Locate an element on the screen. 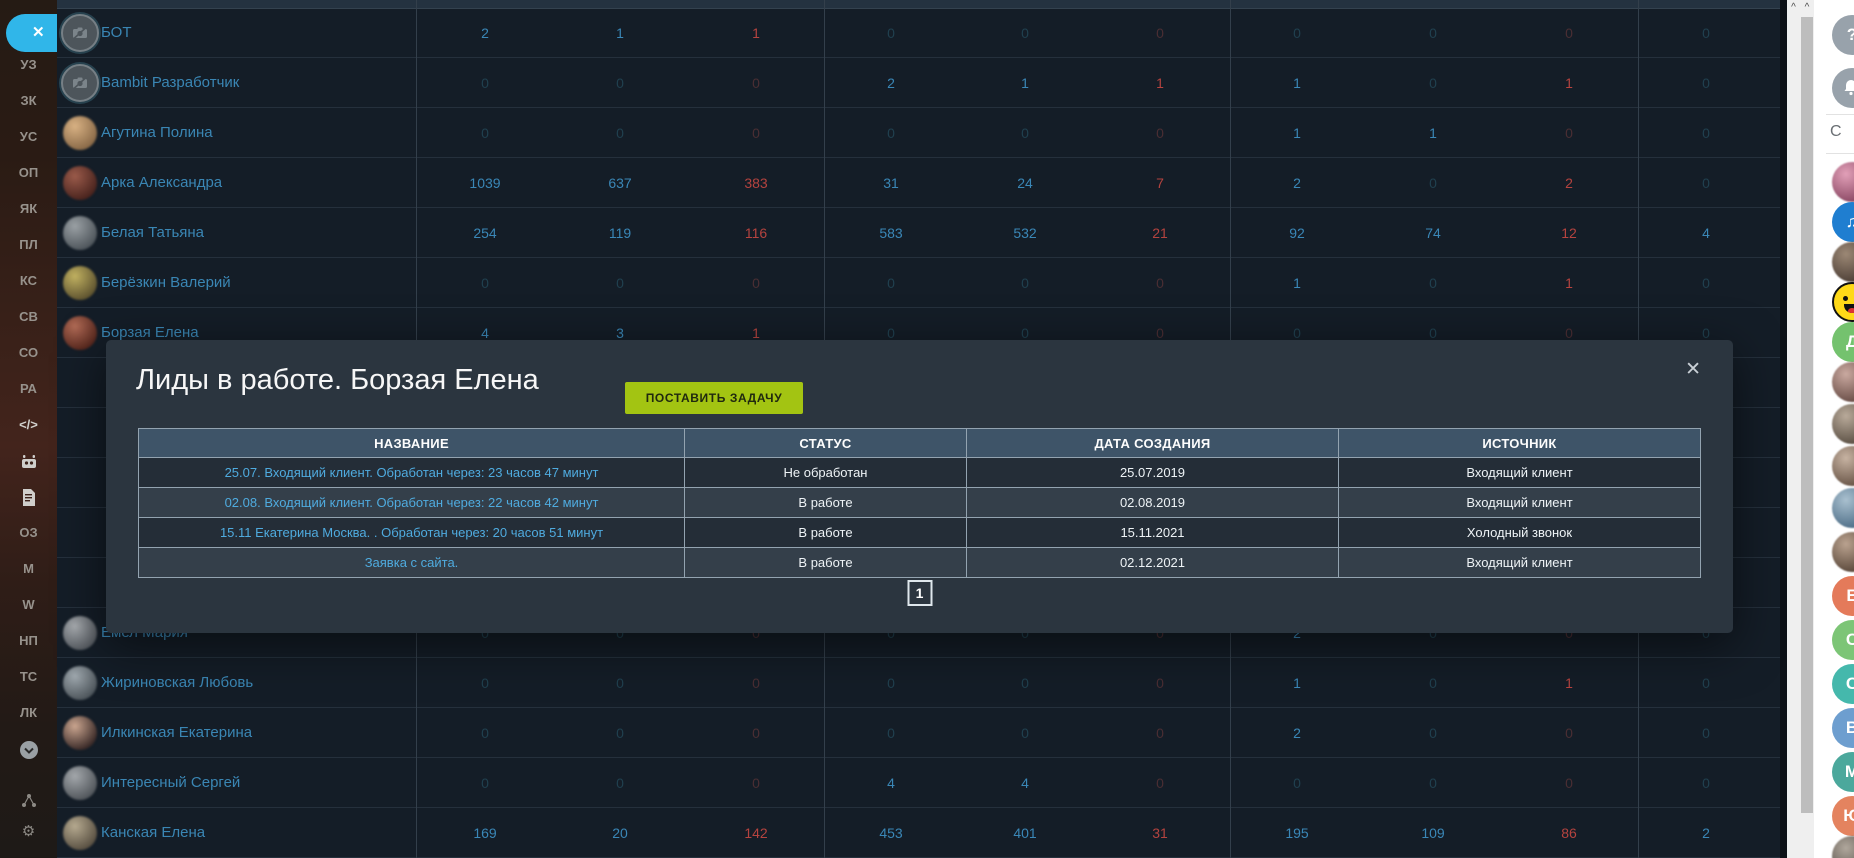  metric-value: 2 is located at coordinates (1706, 833).